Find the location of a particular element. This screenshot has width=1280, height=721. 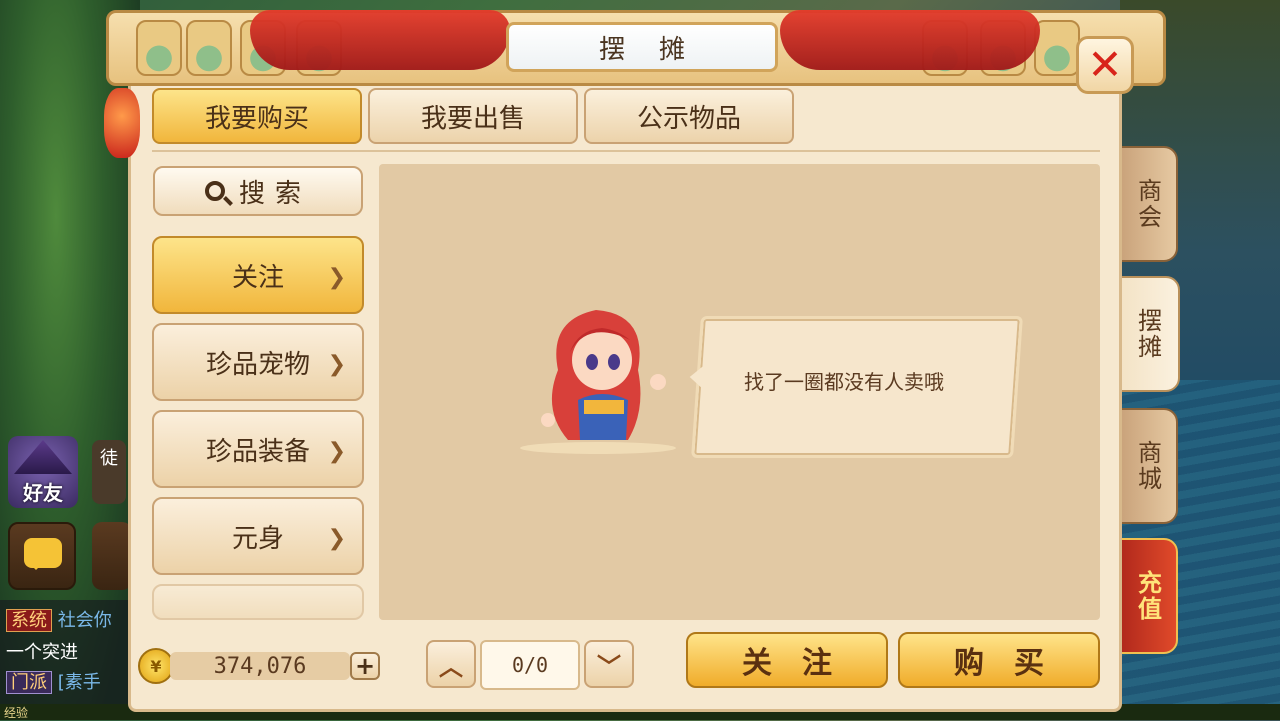

chat-channel-tag: 门派 is located at coordinates (29, 682).